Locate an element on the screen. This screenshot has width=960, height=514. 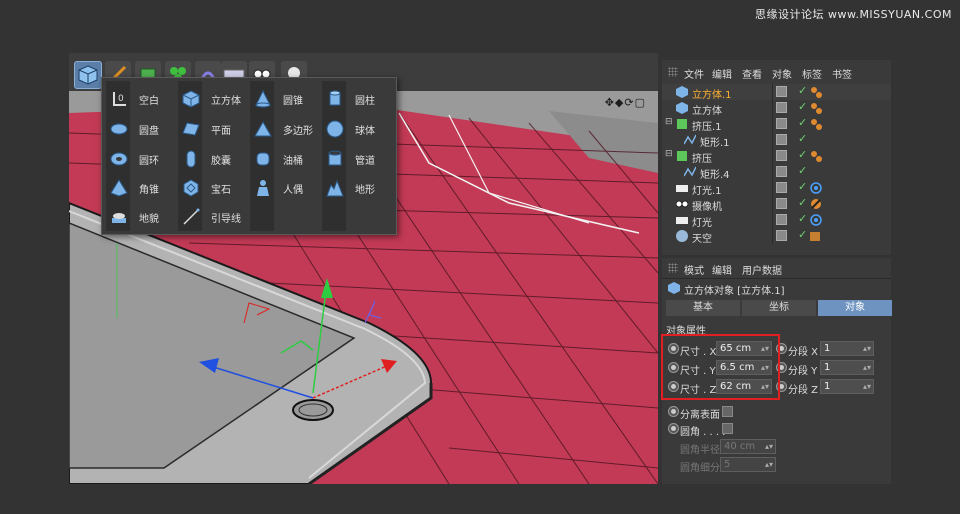
popup-item-capsule: 胶囊 is located at coordinates (212, 159).